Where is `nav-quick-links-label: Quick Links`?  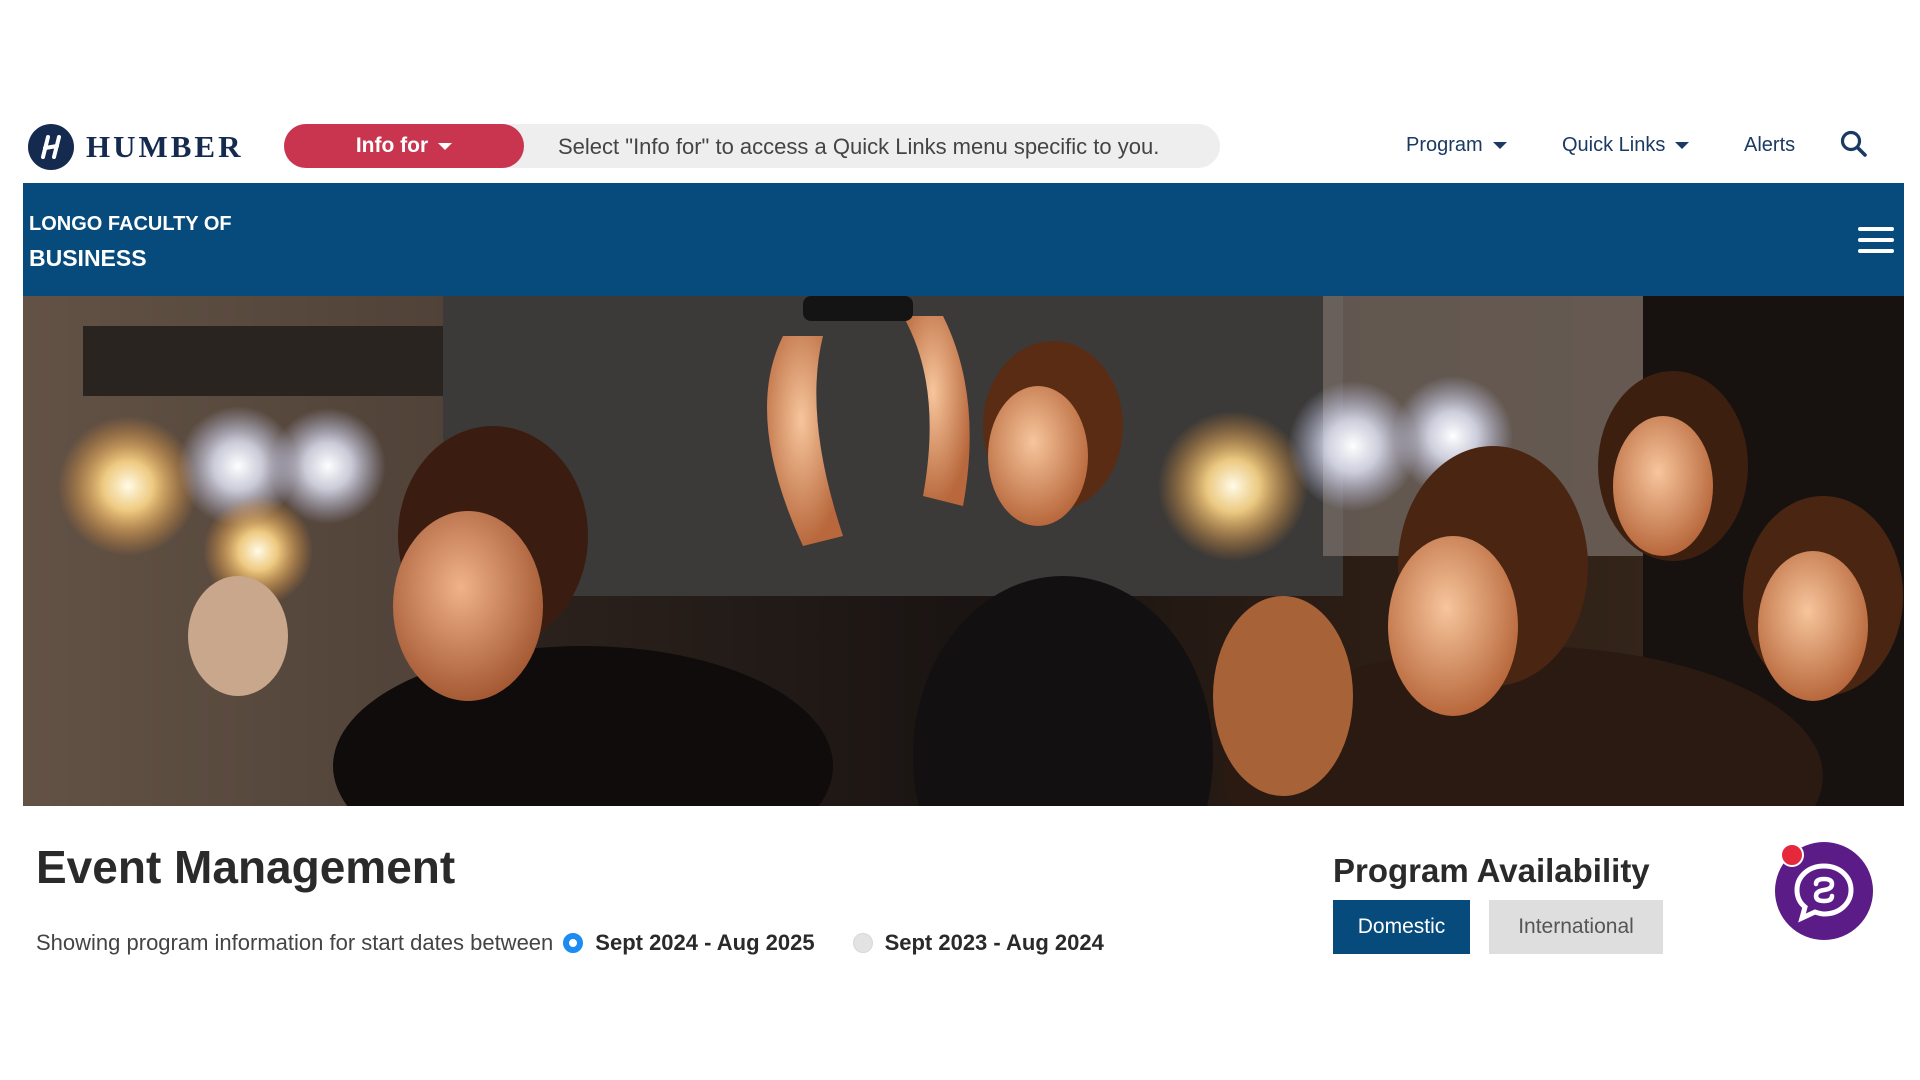 nav-quick-links-label: Quick Links is located at coordinates (1614, 145).